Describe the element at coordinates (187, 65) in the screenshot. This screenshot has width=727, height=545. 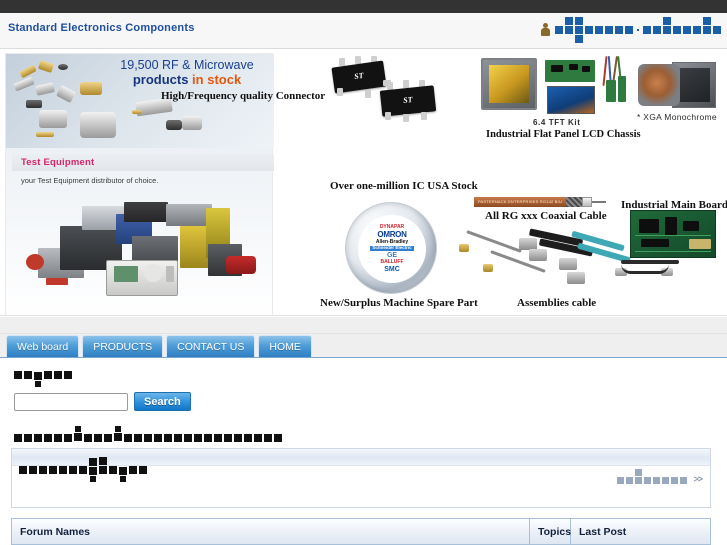
I see `promo-line-1: 19,500 RF & Microwave` at that location.